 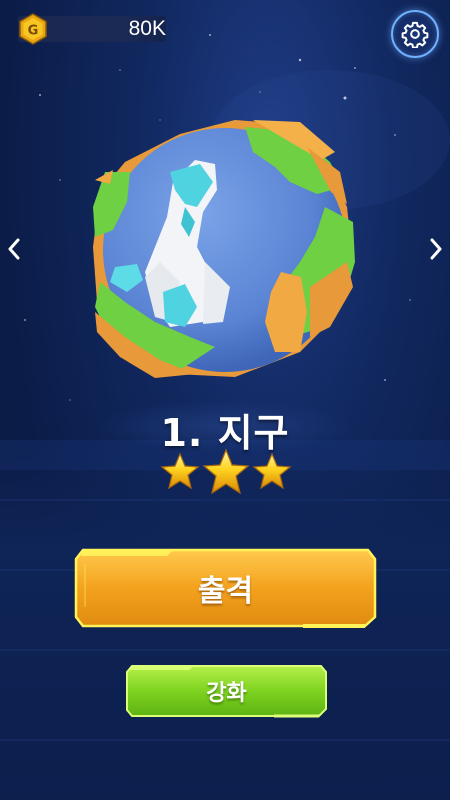 I want to click on currency-value: 80K, so click(x=147, y=28).